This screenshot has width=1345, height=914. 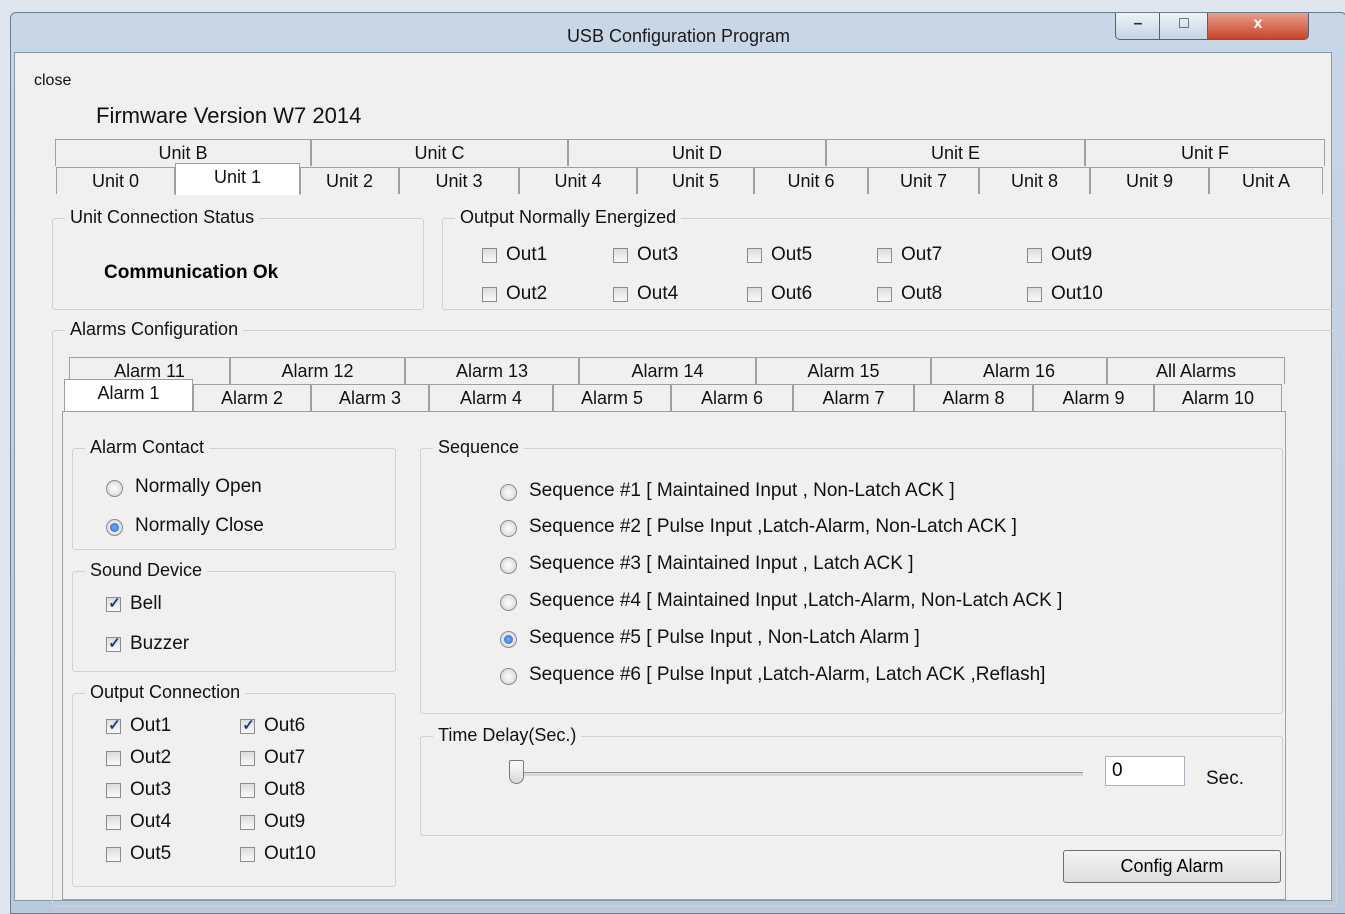 What do you see at coordinates (285, 821) in the screenshot?
I see `output-connection-label: Out9` at bounding box center [285, 821].